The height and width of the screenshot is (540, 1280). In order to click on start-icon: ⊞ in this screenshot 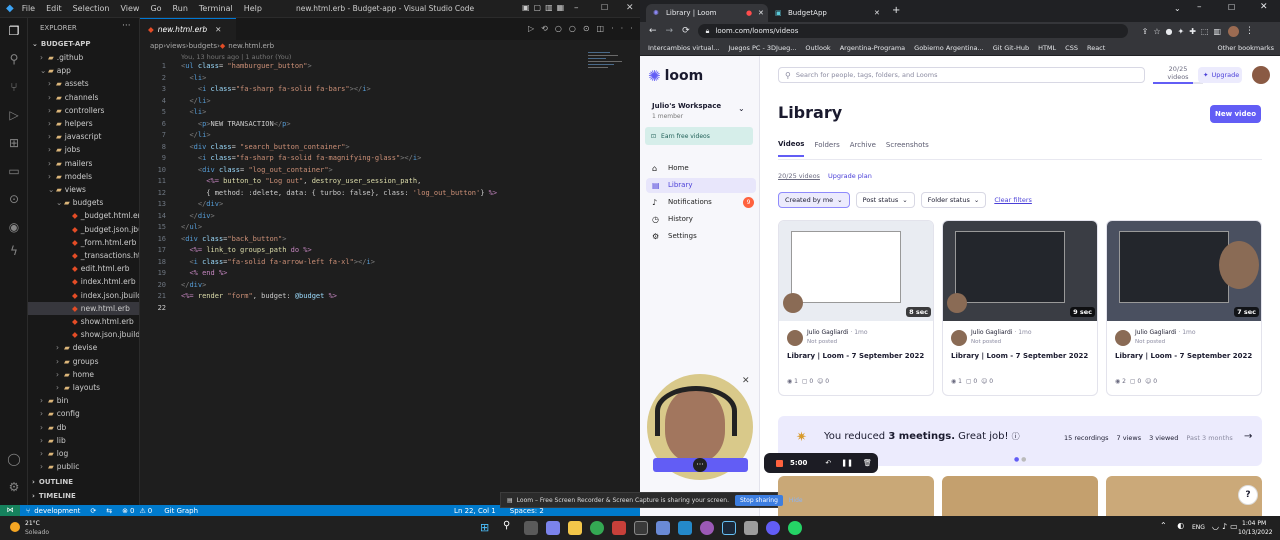, I will do `click(484, 527)`.